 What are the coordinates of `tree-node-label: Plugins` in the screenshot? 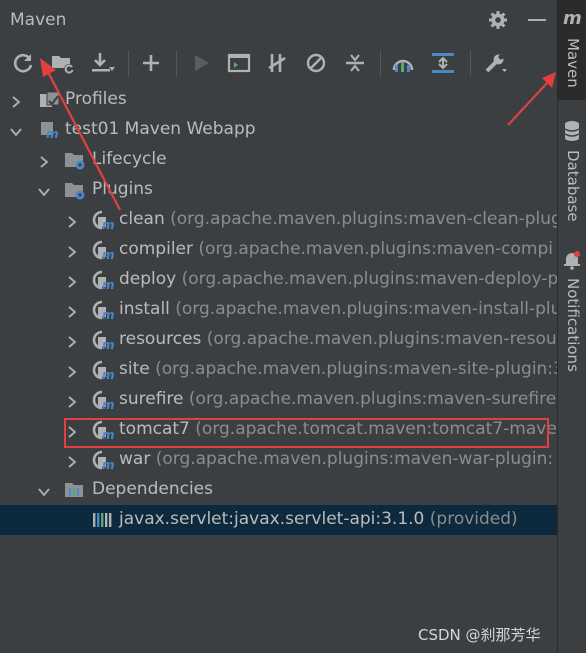 It's located at (122, 189).